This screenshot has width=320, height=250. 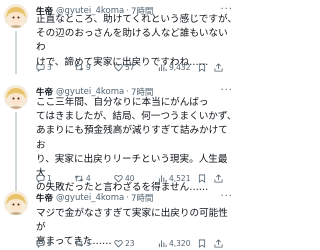 I want to click on views-count: 9,432, so click(x=180, y=67).